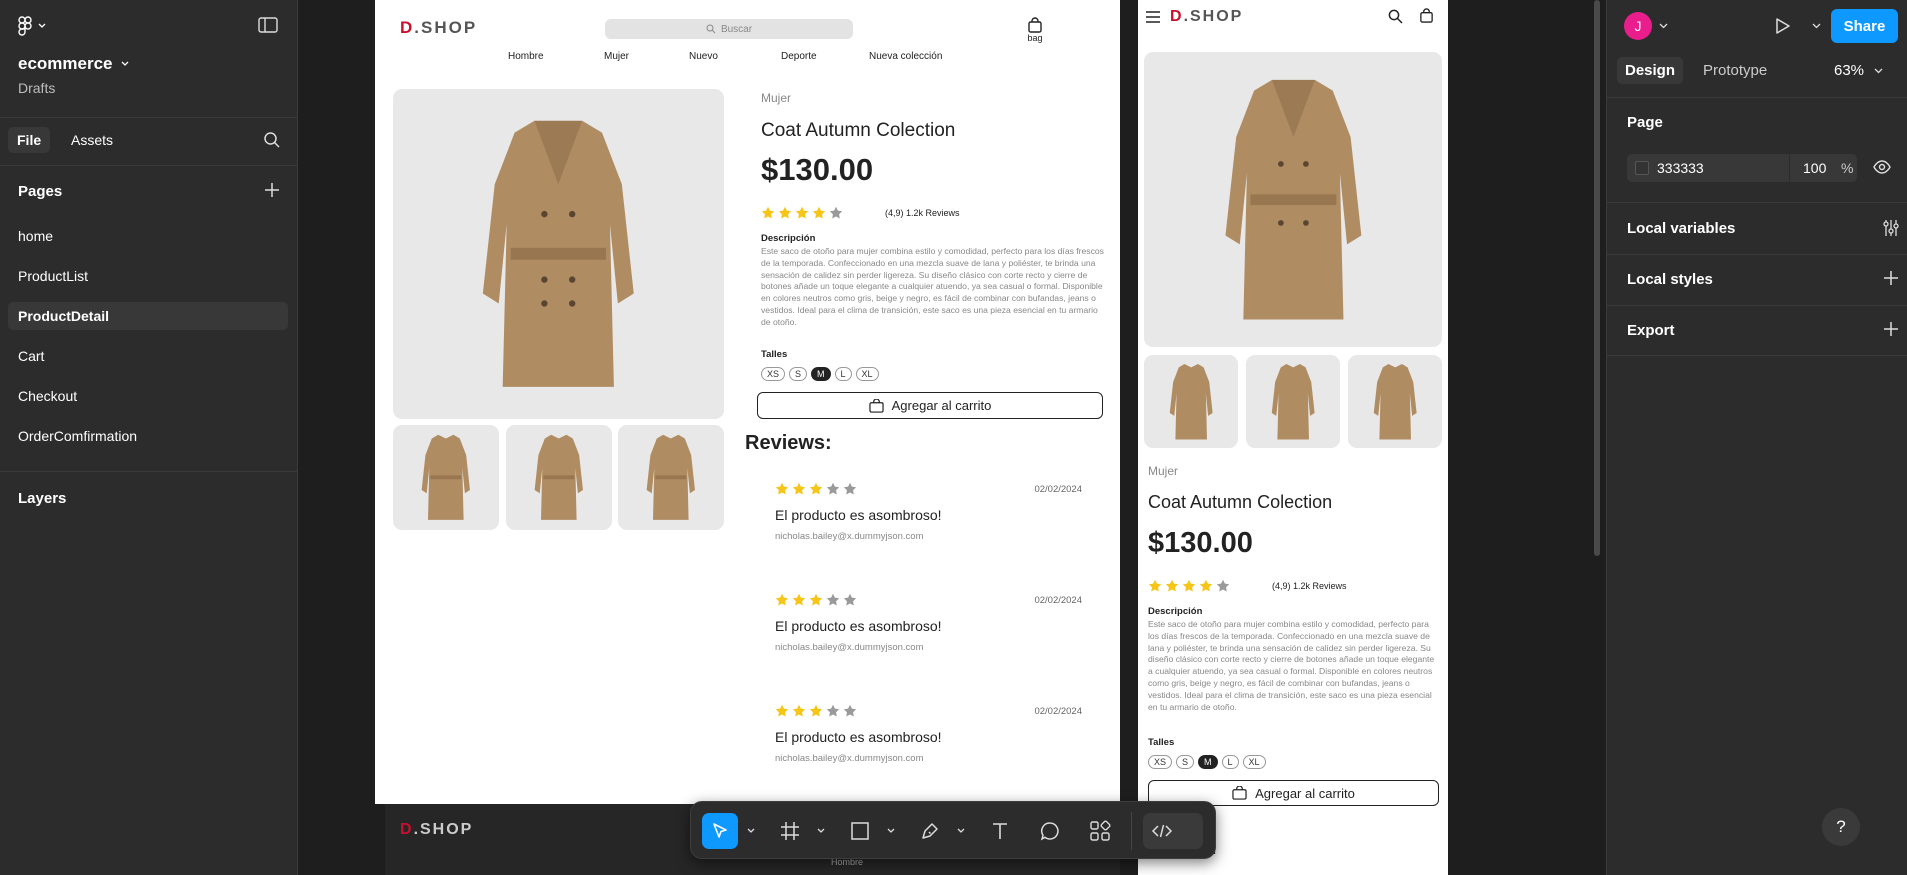 The image size is (1907, 875). What do you see at coordinates (1650, 70) in the screenshot?
I see `tab-design: Design` at bounding box center [1650, 70].